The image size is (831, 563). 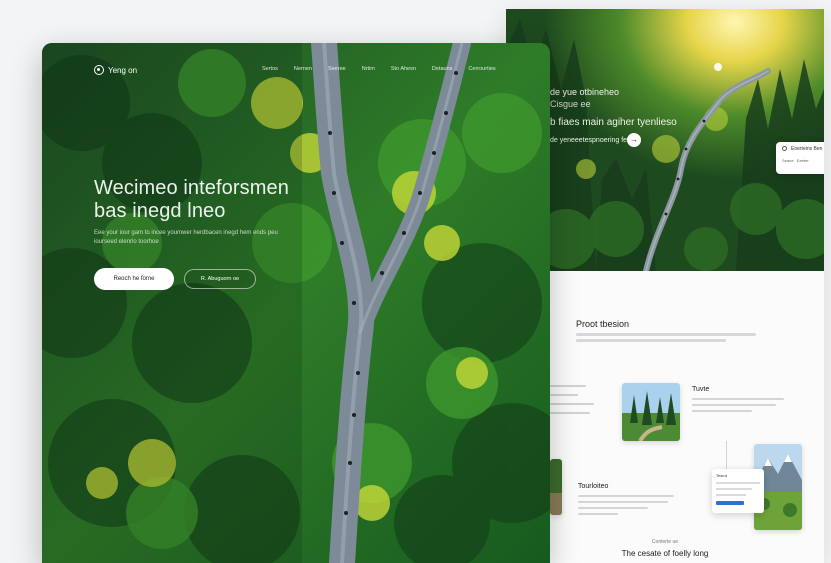 I want to click on hero-line-3: b fiaes main agiher tyenlieso, so click(x=613, y=122).